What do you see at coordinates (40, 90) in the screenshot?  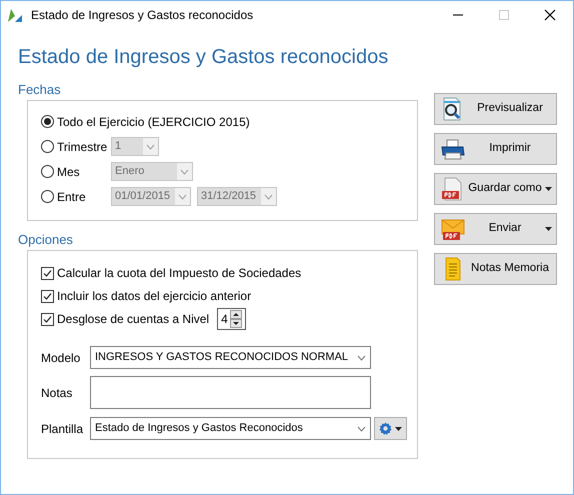 I see `section-label: Fechas` at bounding box center [40, 90].